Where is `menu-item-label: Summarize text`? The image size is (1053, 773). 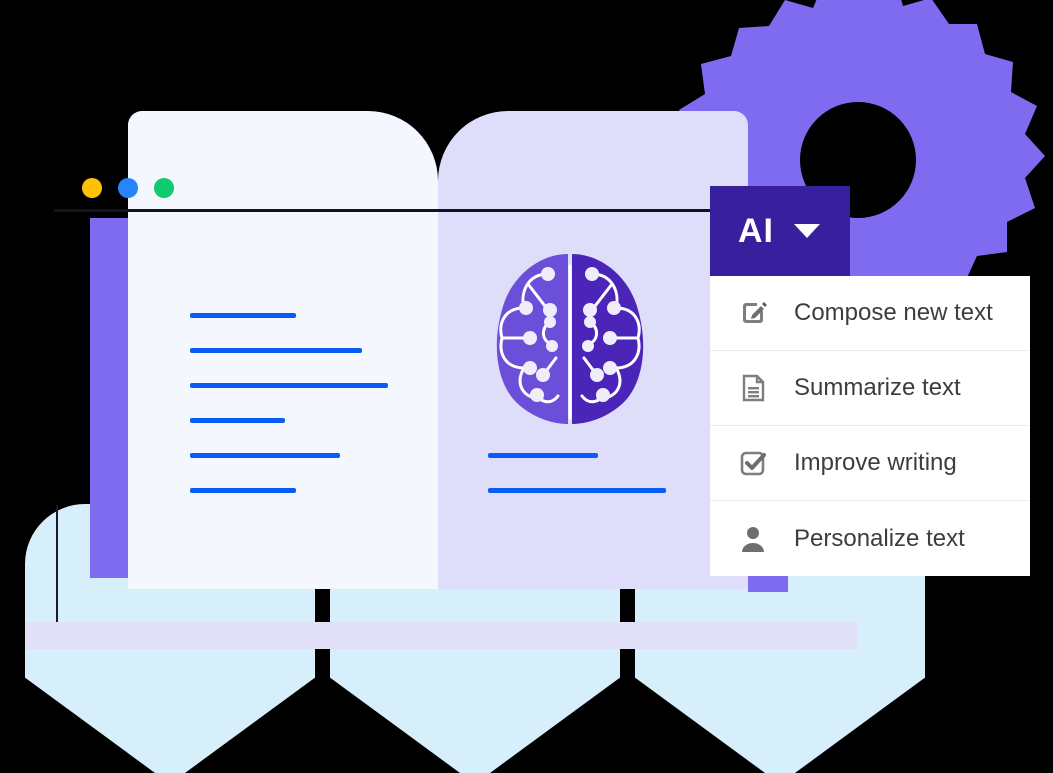
menu-item-label: Summarize text is located at coordinates (877, 387).